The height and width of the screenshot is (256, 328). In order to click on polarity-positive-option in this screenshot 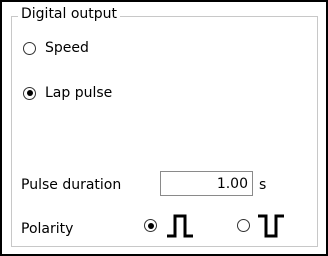, I will do `click(150, 225)`.